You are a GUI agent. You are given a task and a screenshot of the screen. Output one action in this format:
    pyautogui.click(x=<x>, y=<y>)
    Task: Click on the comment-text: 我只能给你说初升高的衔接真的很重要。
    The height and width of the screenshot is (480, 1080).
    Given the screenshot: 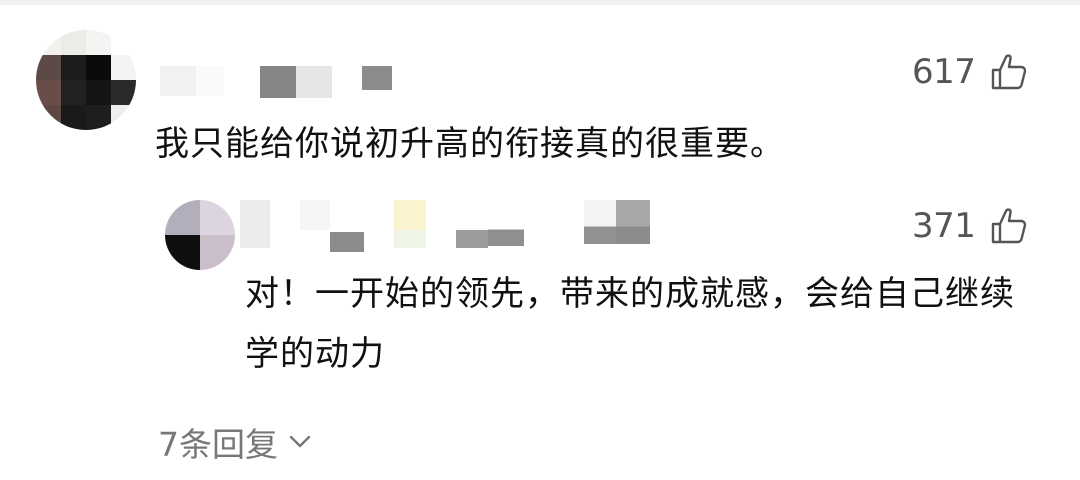 What is the action you would take?
    pyautogui.click(x=470, y=144)
    